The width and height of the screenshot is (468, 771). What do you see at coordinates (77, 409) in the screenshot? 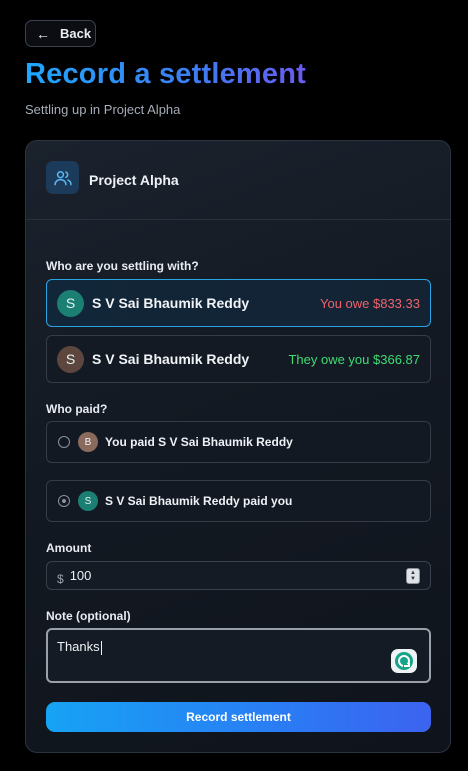
I see `who-paid-label: Who paid?` at bounding box center [77, 409].